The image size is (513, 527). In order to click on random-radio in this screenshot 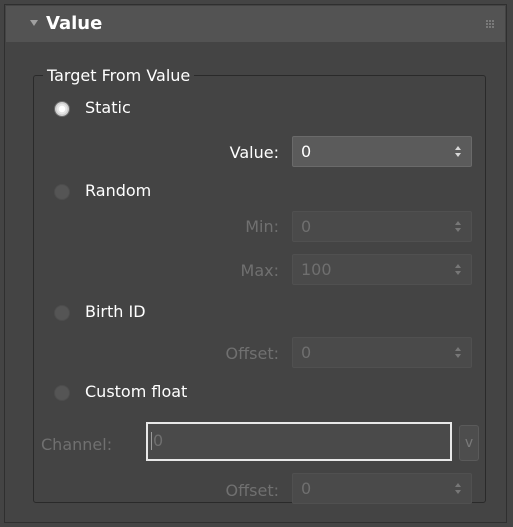, I will do `click(62, 192)`.